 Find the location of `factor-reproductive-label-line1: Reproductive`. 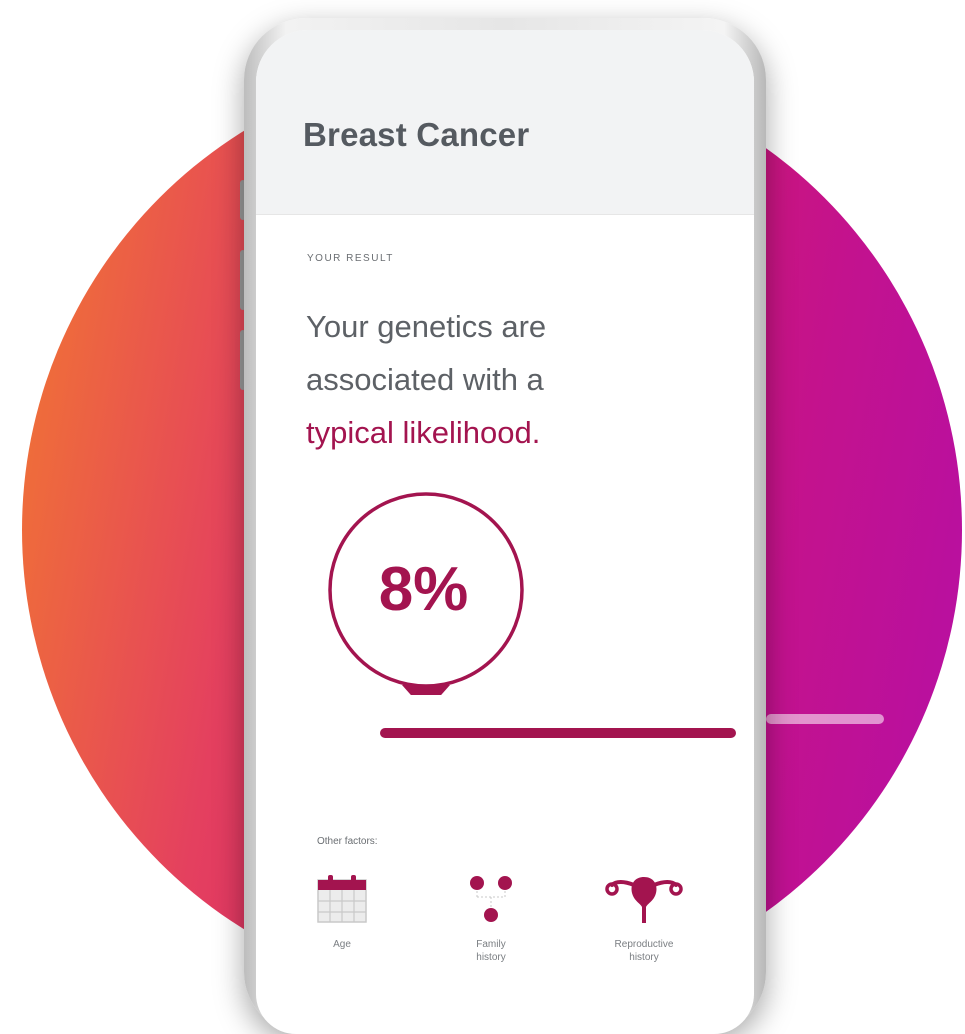

factor-reproductive-label-line1: Reproductive is located at coordinates (644, 944).